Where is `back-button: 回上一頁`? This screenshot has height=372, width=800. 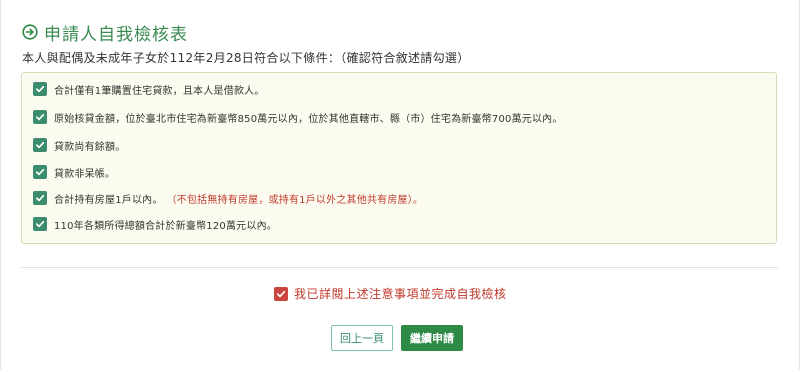 back-button: 回上一頁 is located at coordinates (362, 338).